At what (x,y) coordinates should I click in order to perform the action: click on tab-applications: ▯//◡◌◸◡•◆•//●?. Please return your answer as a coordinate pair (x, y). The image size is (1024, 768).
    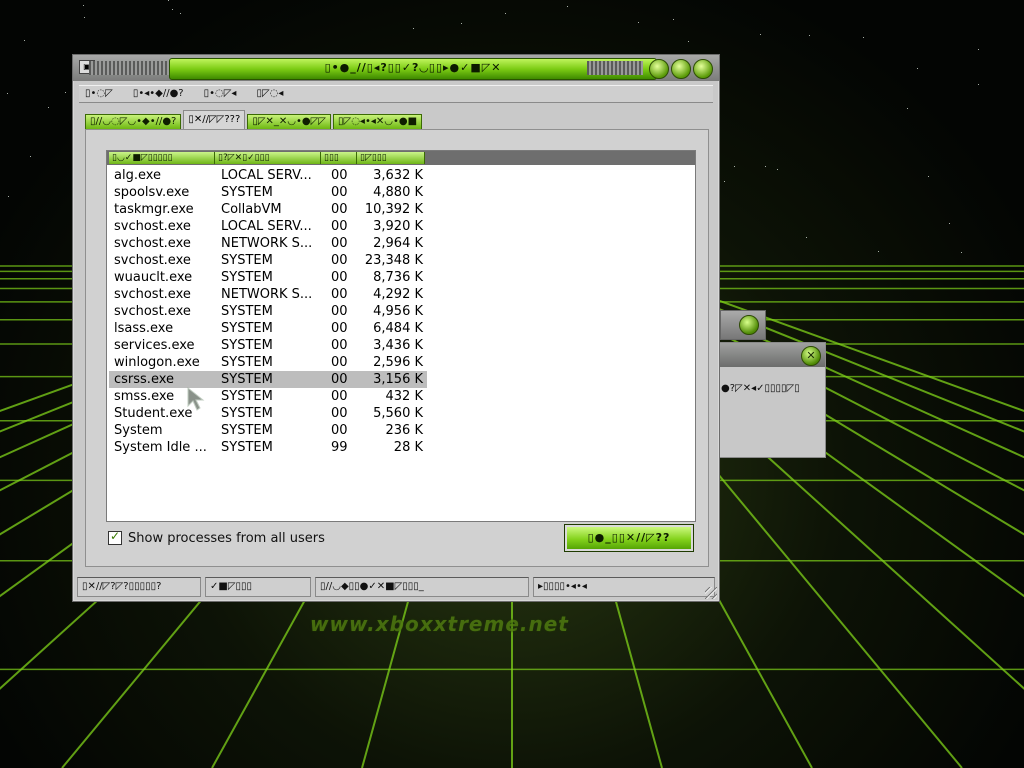
    Looking at the image, I should click on (133, 121).